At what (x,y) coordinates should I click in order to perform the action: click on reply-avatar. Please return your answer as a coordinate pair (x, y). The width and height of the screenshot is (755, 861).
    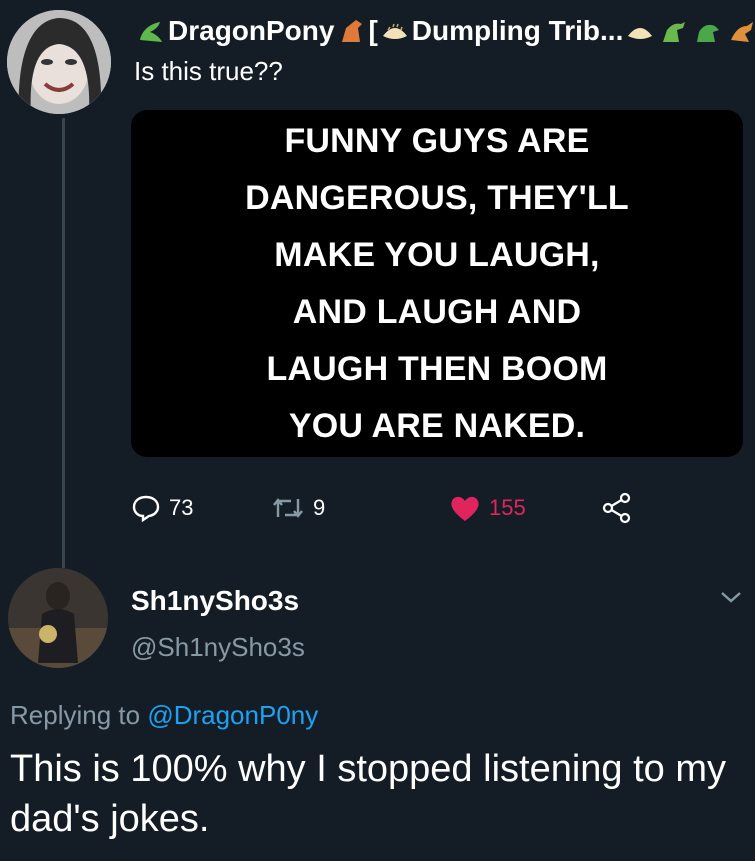
    Looking at the image, I should click on (58, 618).